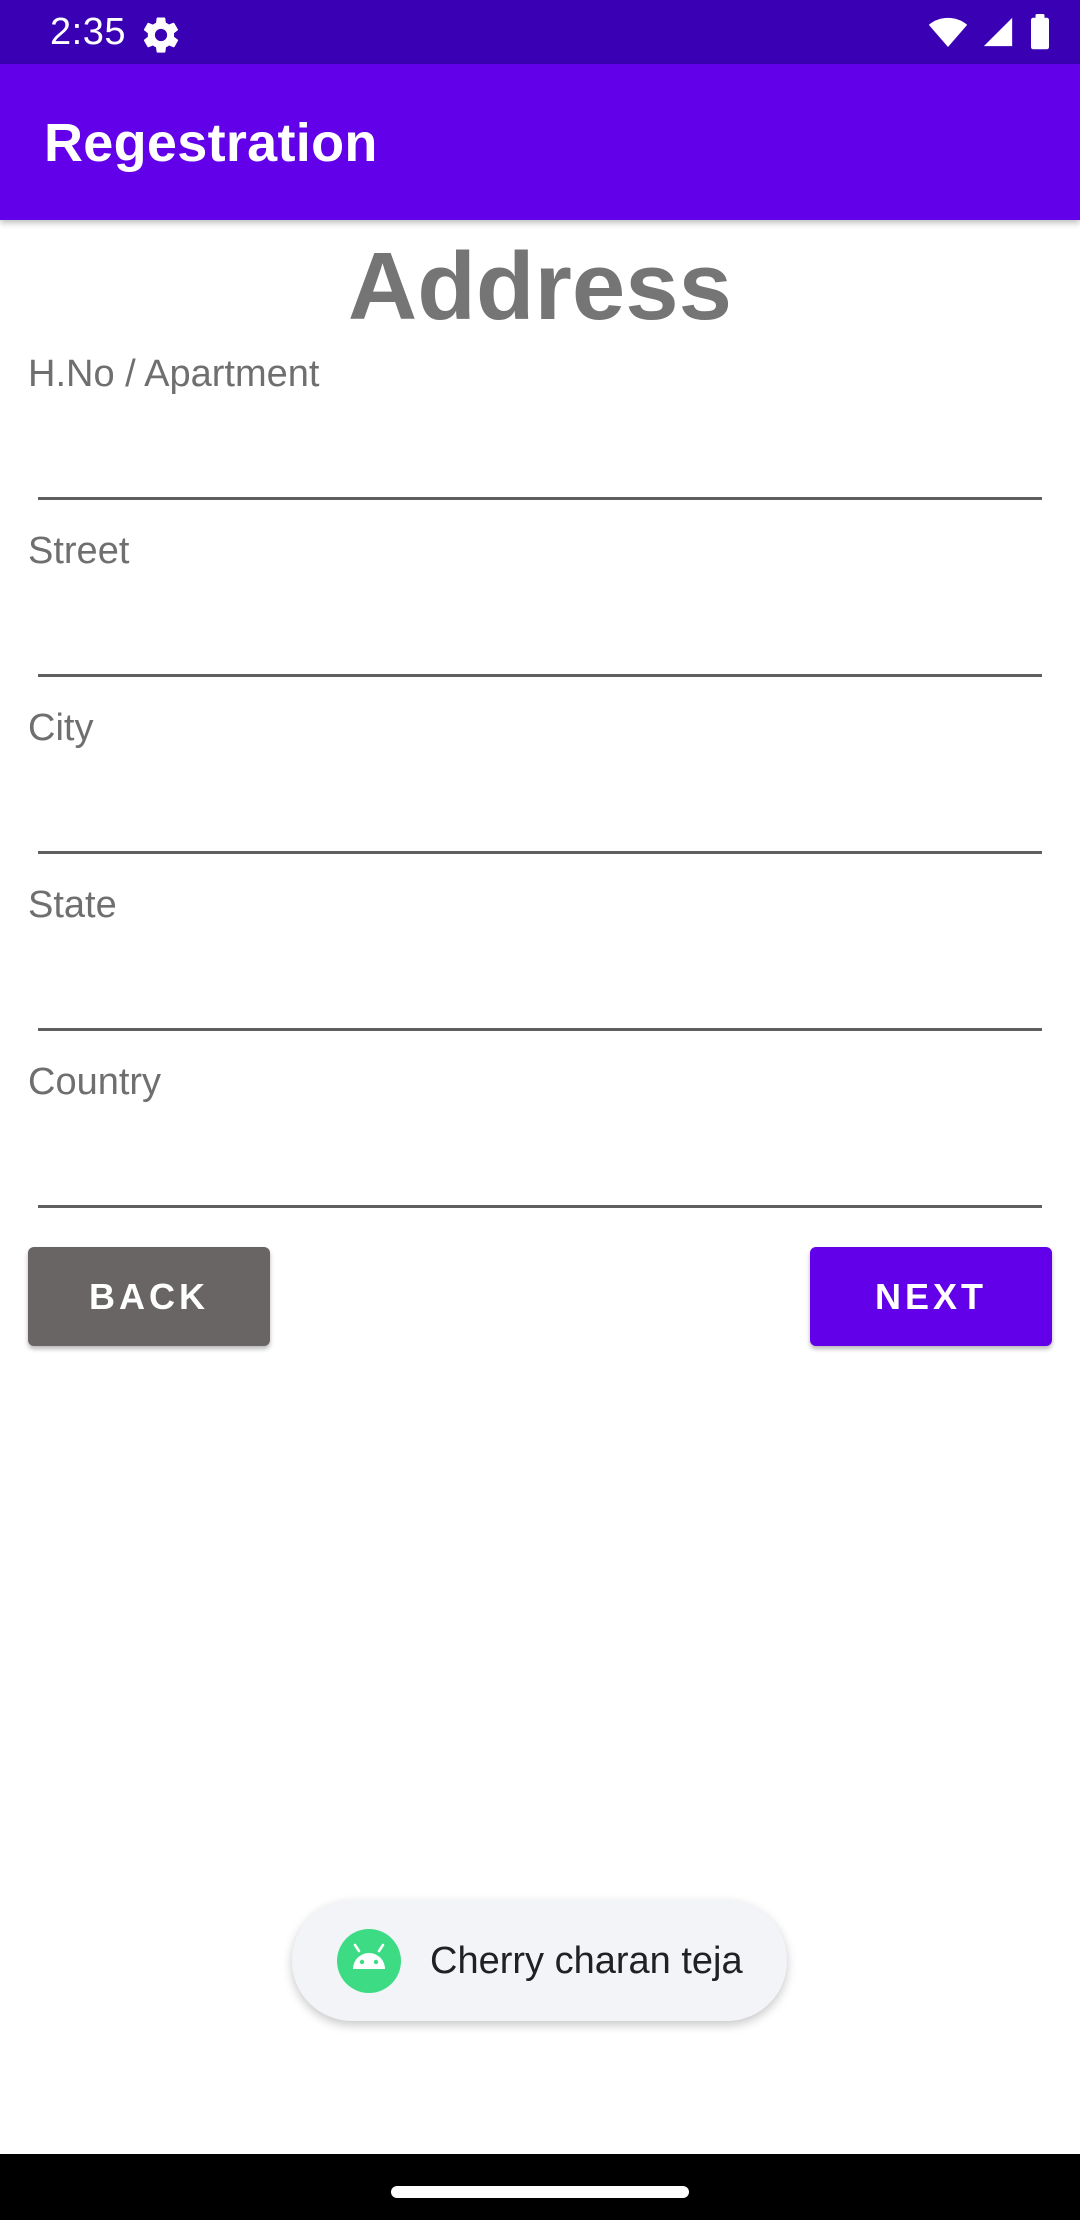 The width and height of the screenshot is (1080, 2220). I want to click on android-icon, so click(369, 1961).